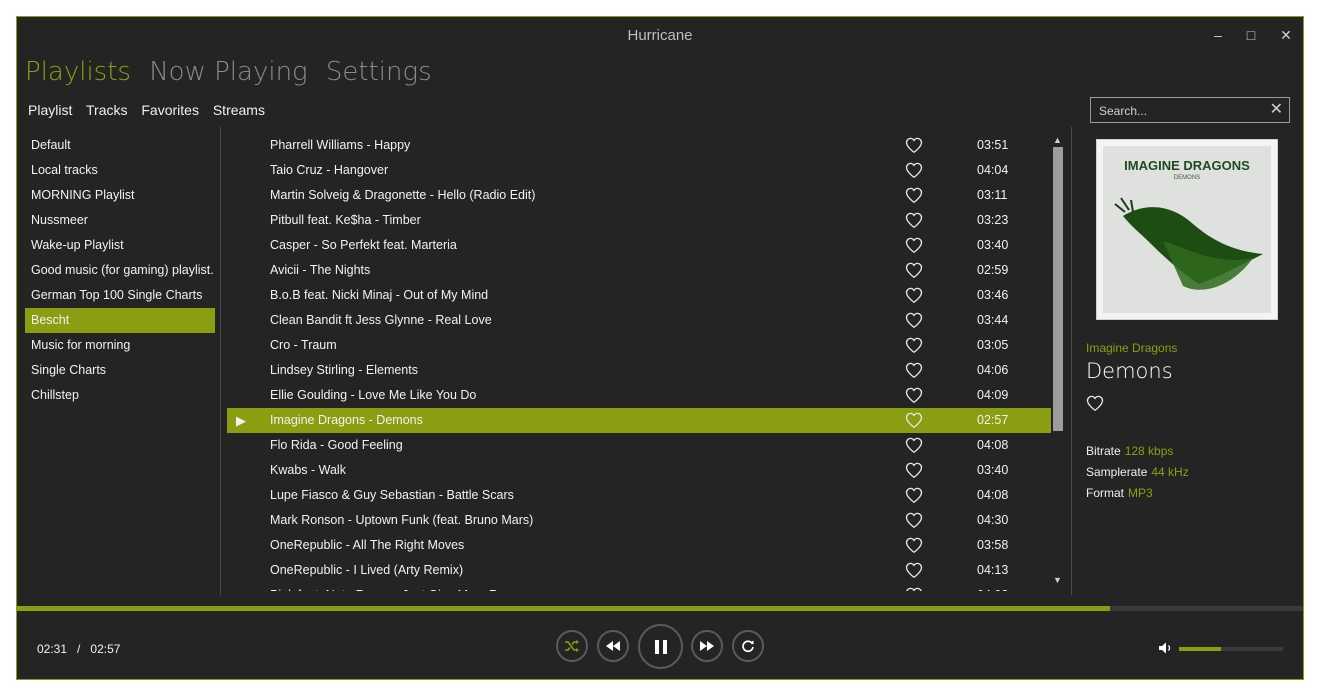  I want to click on track-row: Flo Rida - Good Feeling 04:08, so click(639, 445).